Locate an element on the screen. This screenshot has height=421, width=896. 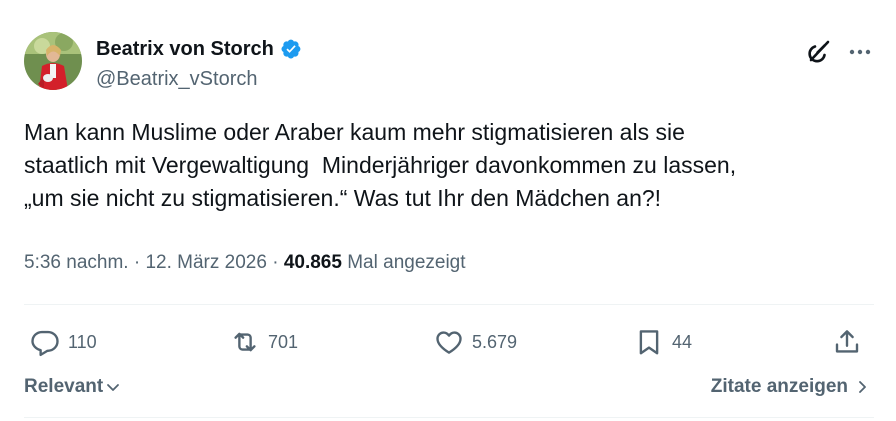
like-button: 5.679 is located at coordinates (475, 342).